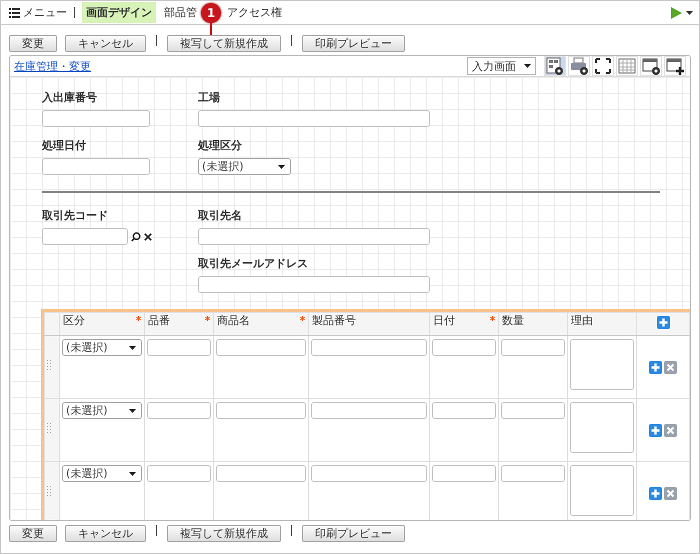  Describe the element at coordinates (64, 146) in the screenshot. I see `field-label: 処理日付` at that location.